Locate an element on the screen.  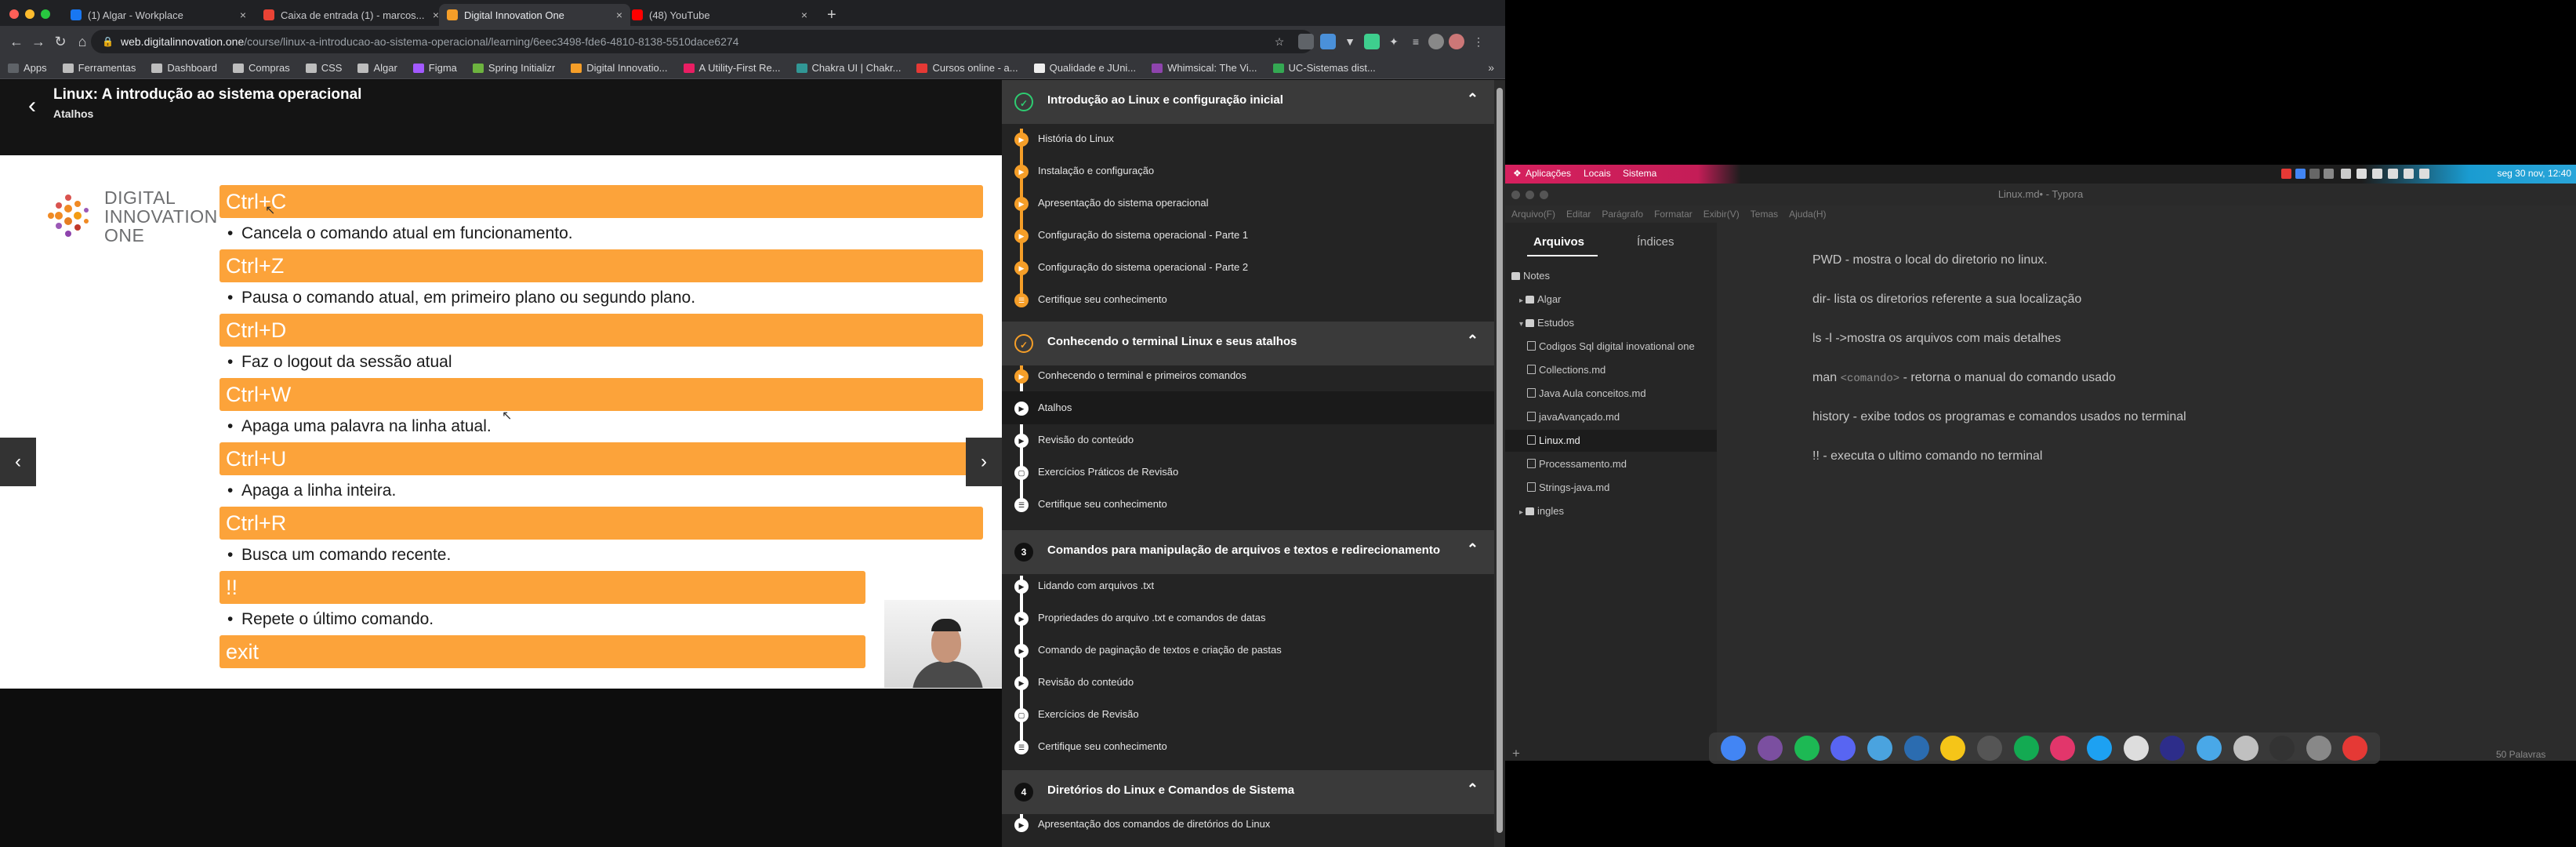
menu-sistema: Sistema is located at coordinates (1640, 173).